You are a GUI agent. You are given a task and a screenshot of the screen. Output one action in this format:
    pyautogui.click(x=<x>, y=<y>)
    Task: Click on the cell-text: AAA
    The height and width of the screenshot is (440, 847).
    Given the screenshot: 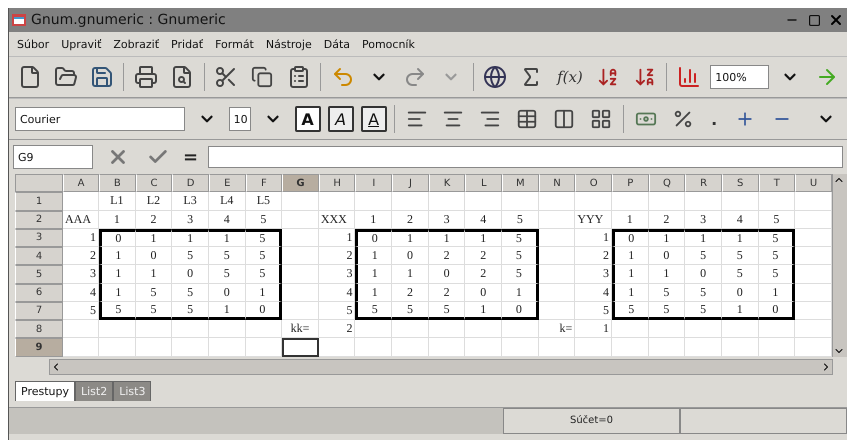 What is the action you would take?
    pyautogui.click(x=78, y=219)
    